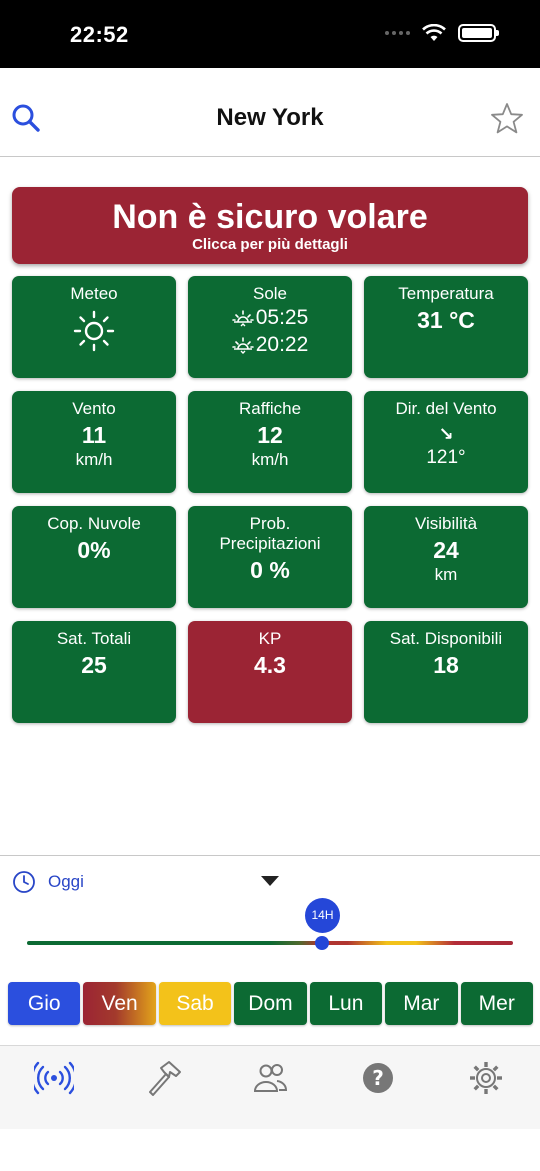 This screenshot has width=540, height=1171. Describe the element at coordinates (446, 408) in the screenshot. I see `tile-label: Dir. del Vento` at that location.